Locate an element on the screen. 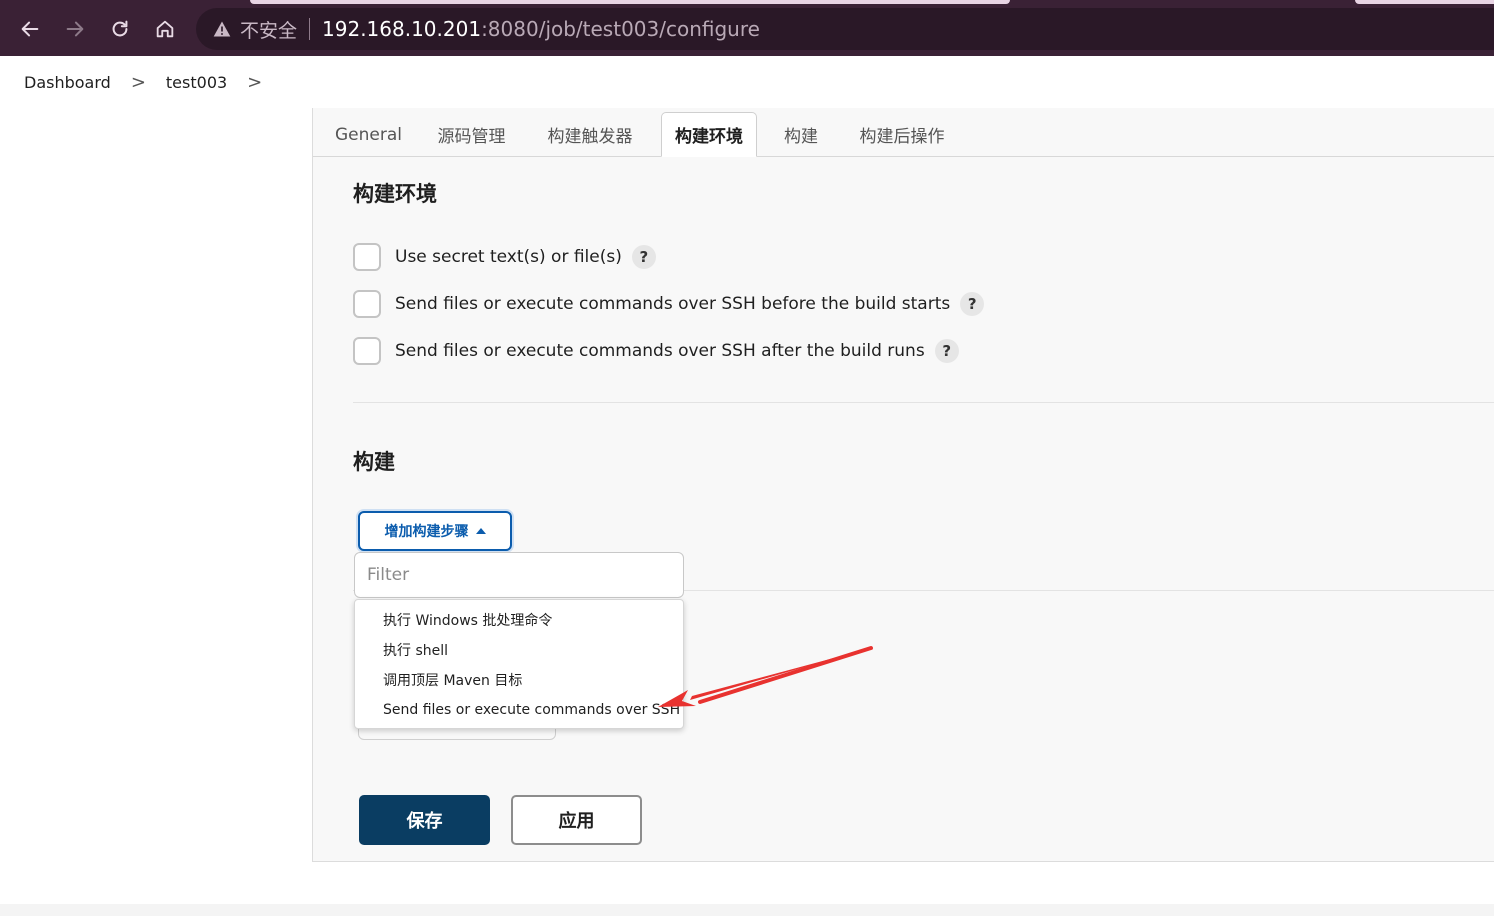 This screenshot has width=1494, height=916. tab-build-triggers: 构建触发器 is located at coordinates (590, 134).